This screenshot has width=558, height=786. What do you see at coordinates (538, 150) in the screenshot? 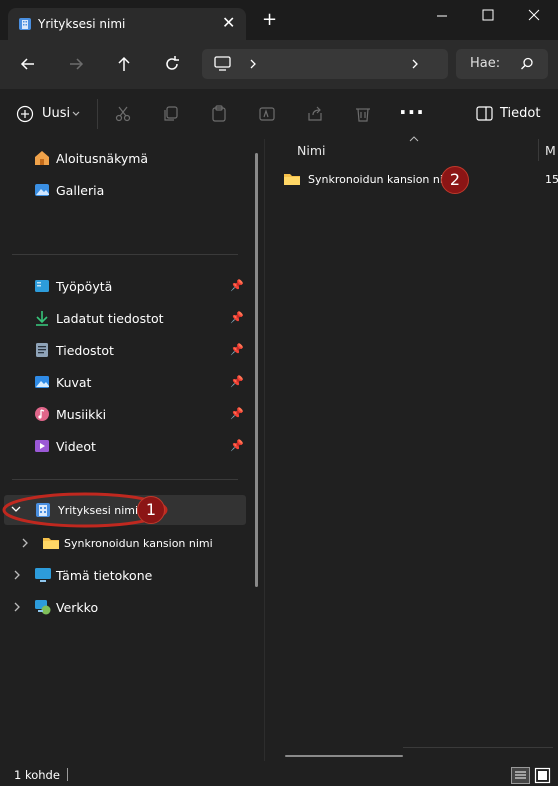
I see `column-divider` at bounding box center [538, 150].